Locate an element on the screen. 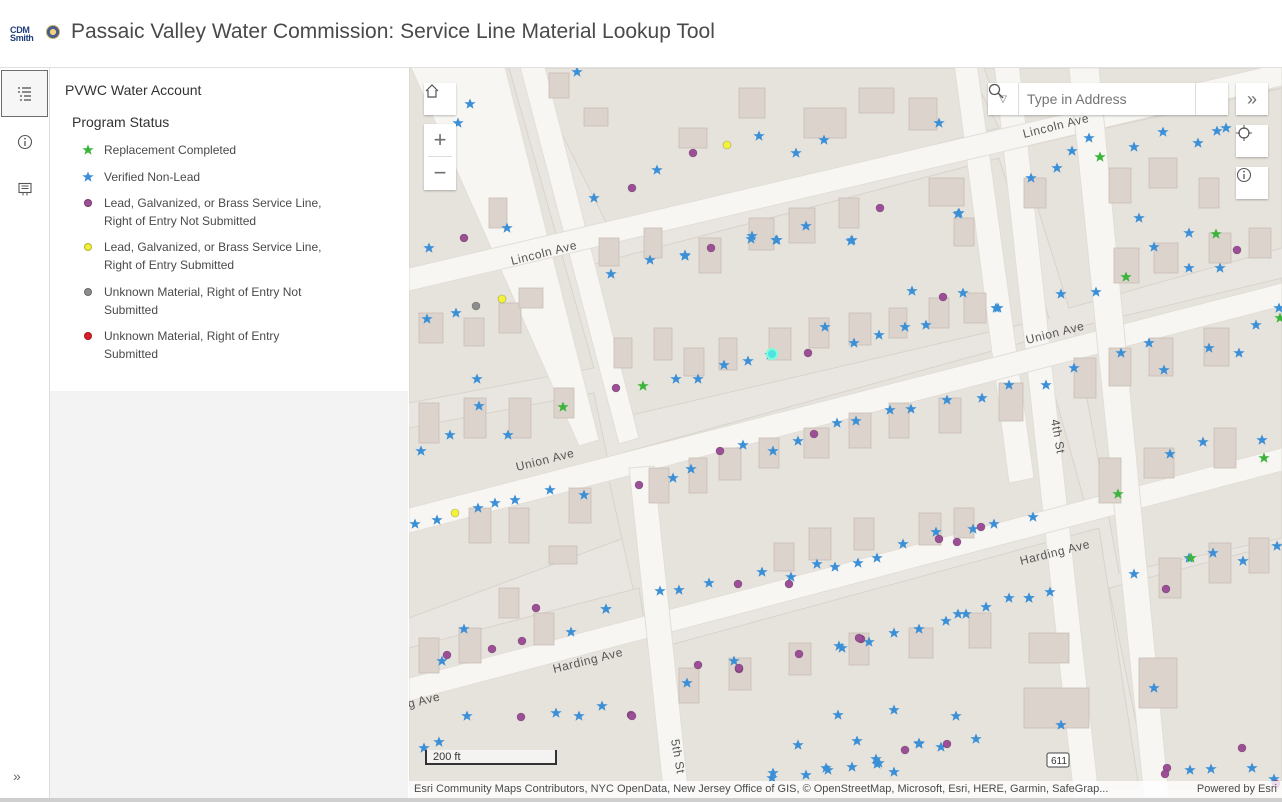  legend-item-label: Verified Non-Lead is located at coordinates (152, 177).